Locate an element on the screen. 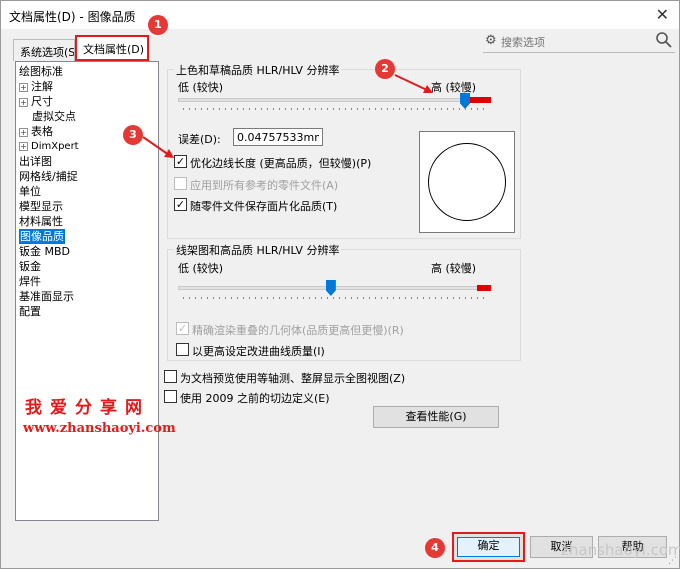 The height and width of the screenshot is (569, 680). shaded-slider-track is located at coordinates (334, 100).